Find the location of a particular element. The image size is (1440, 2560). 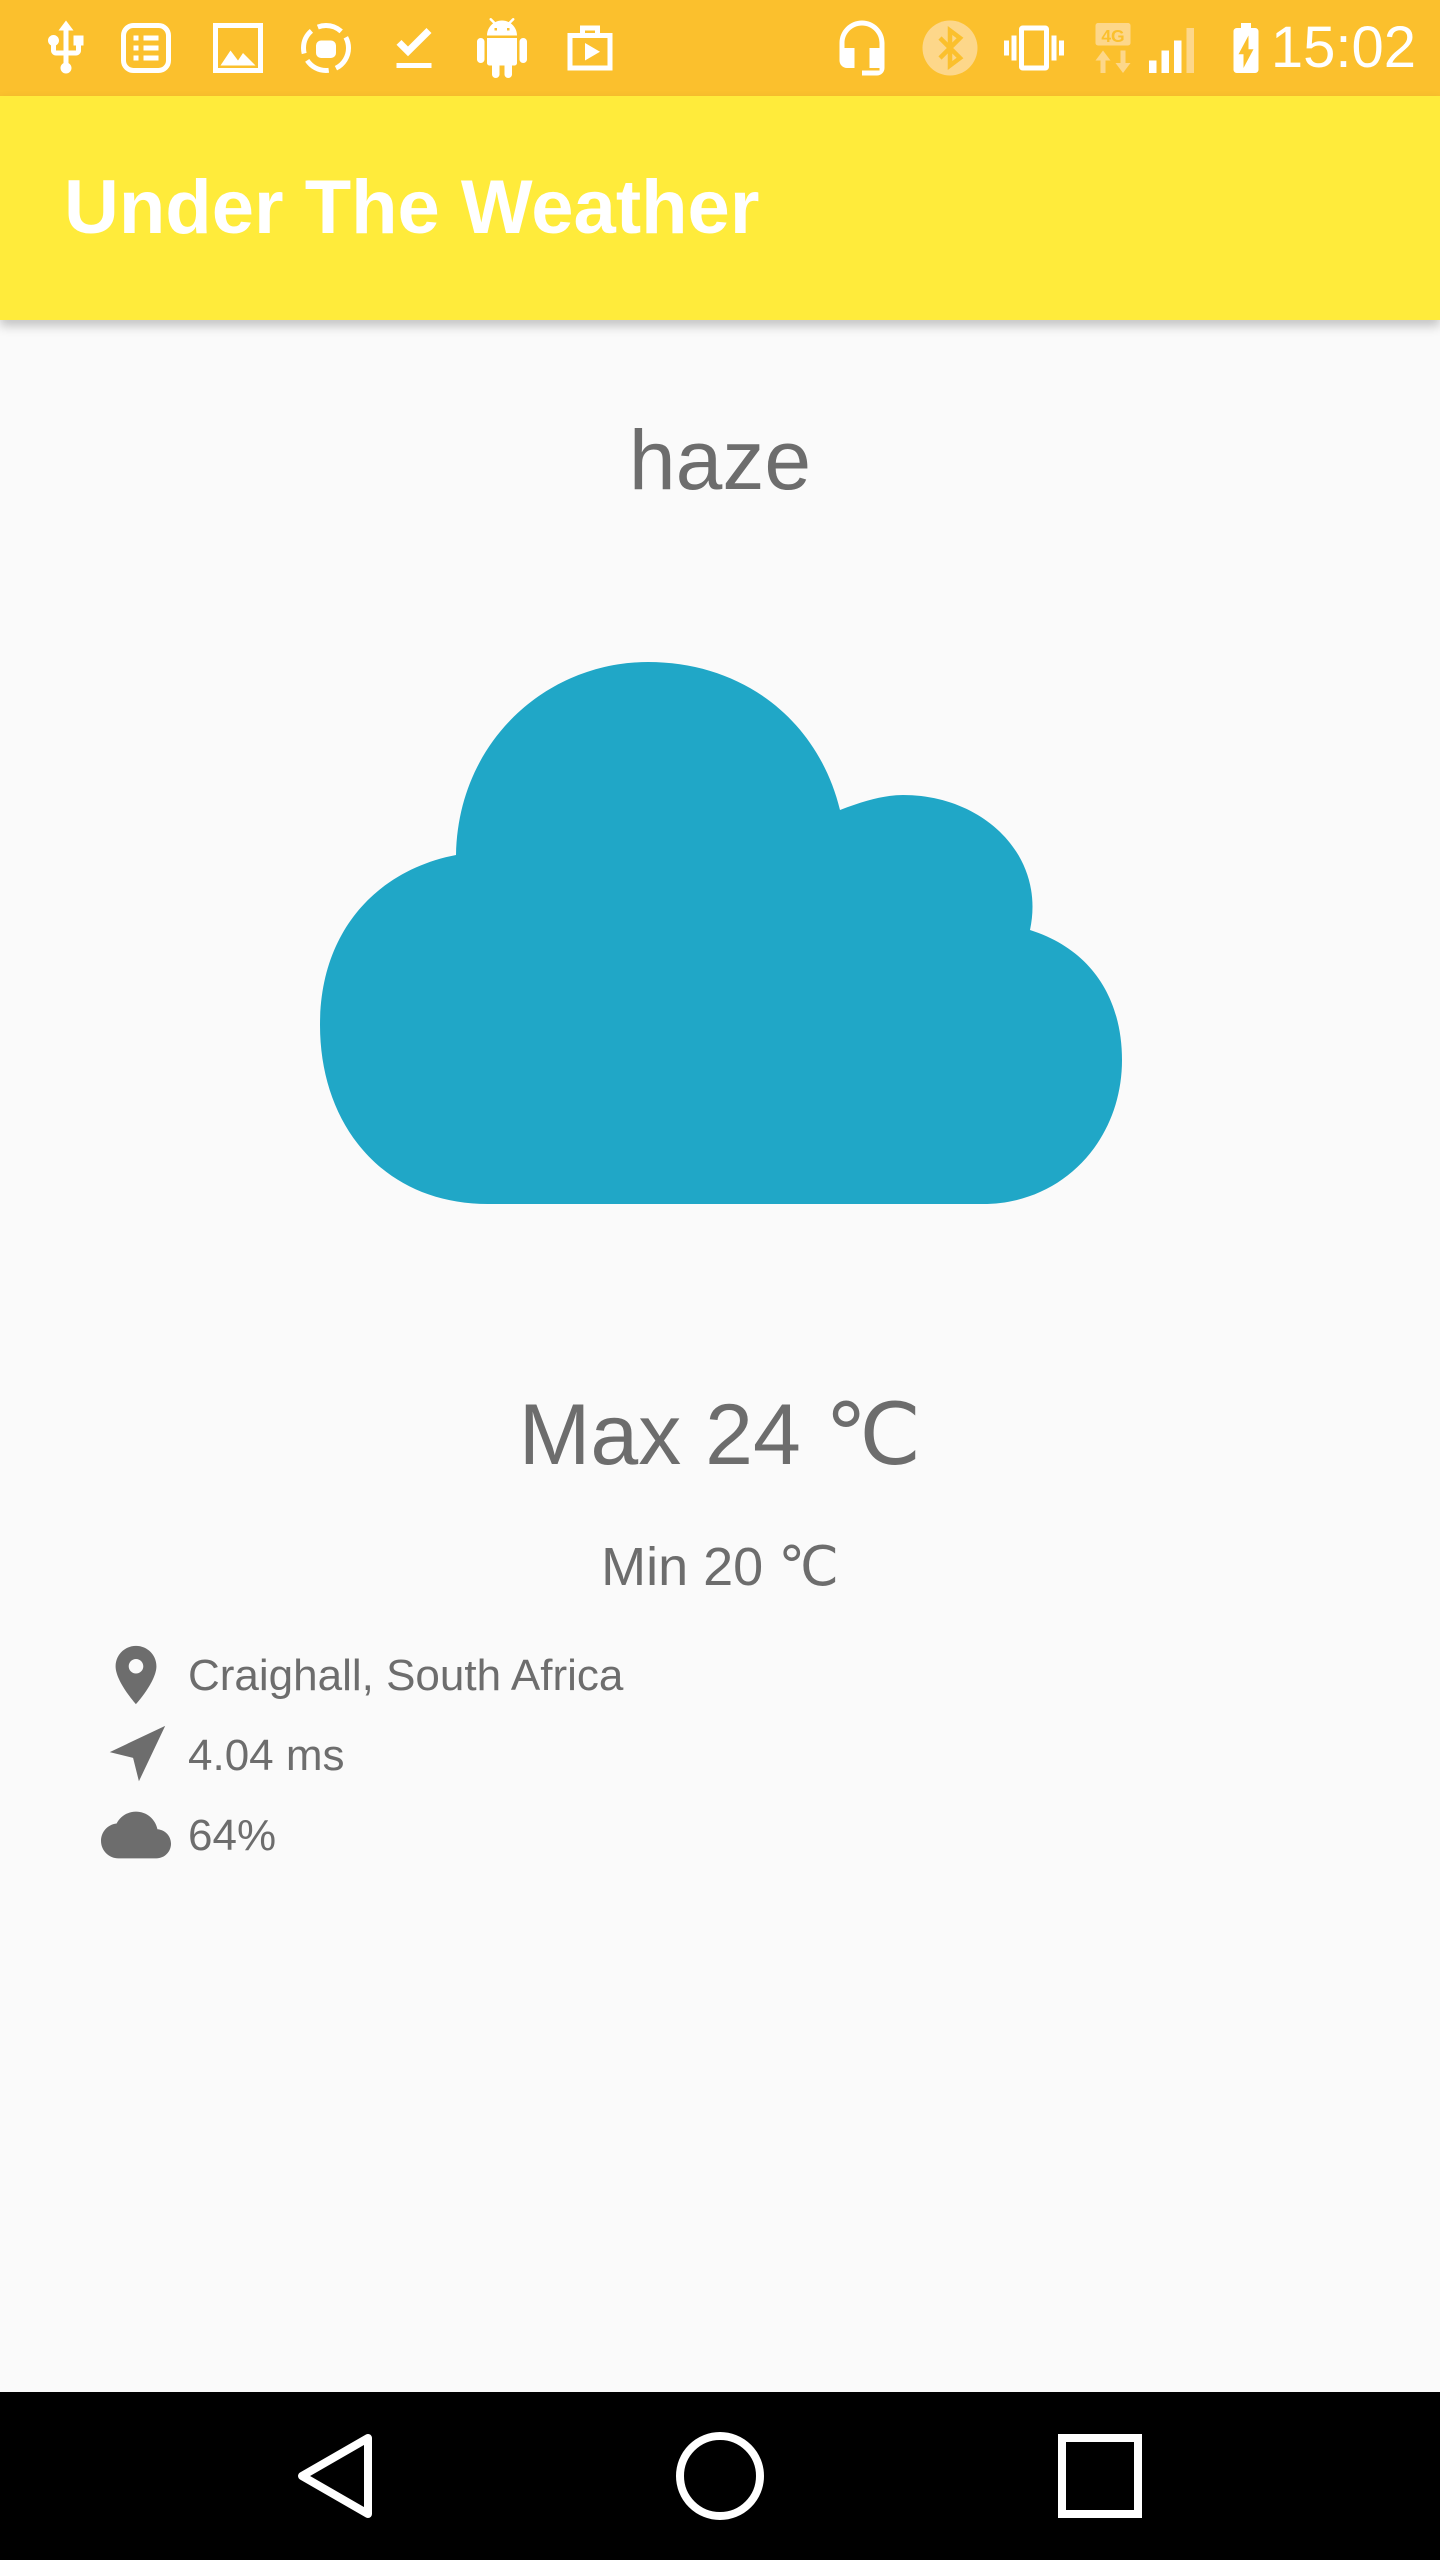

play-store-icon is located at coordinates (590, 48).